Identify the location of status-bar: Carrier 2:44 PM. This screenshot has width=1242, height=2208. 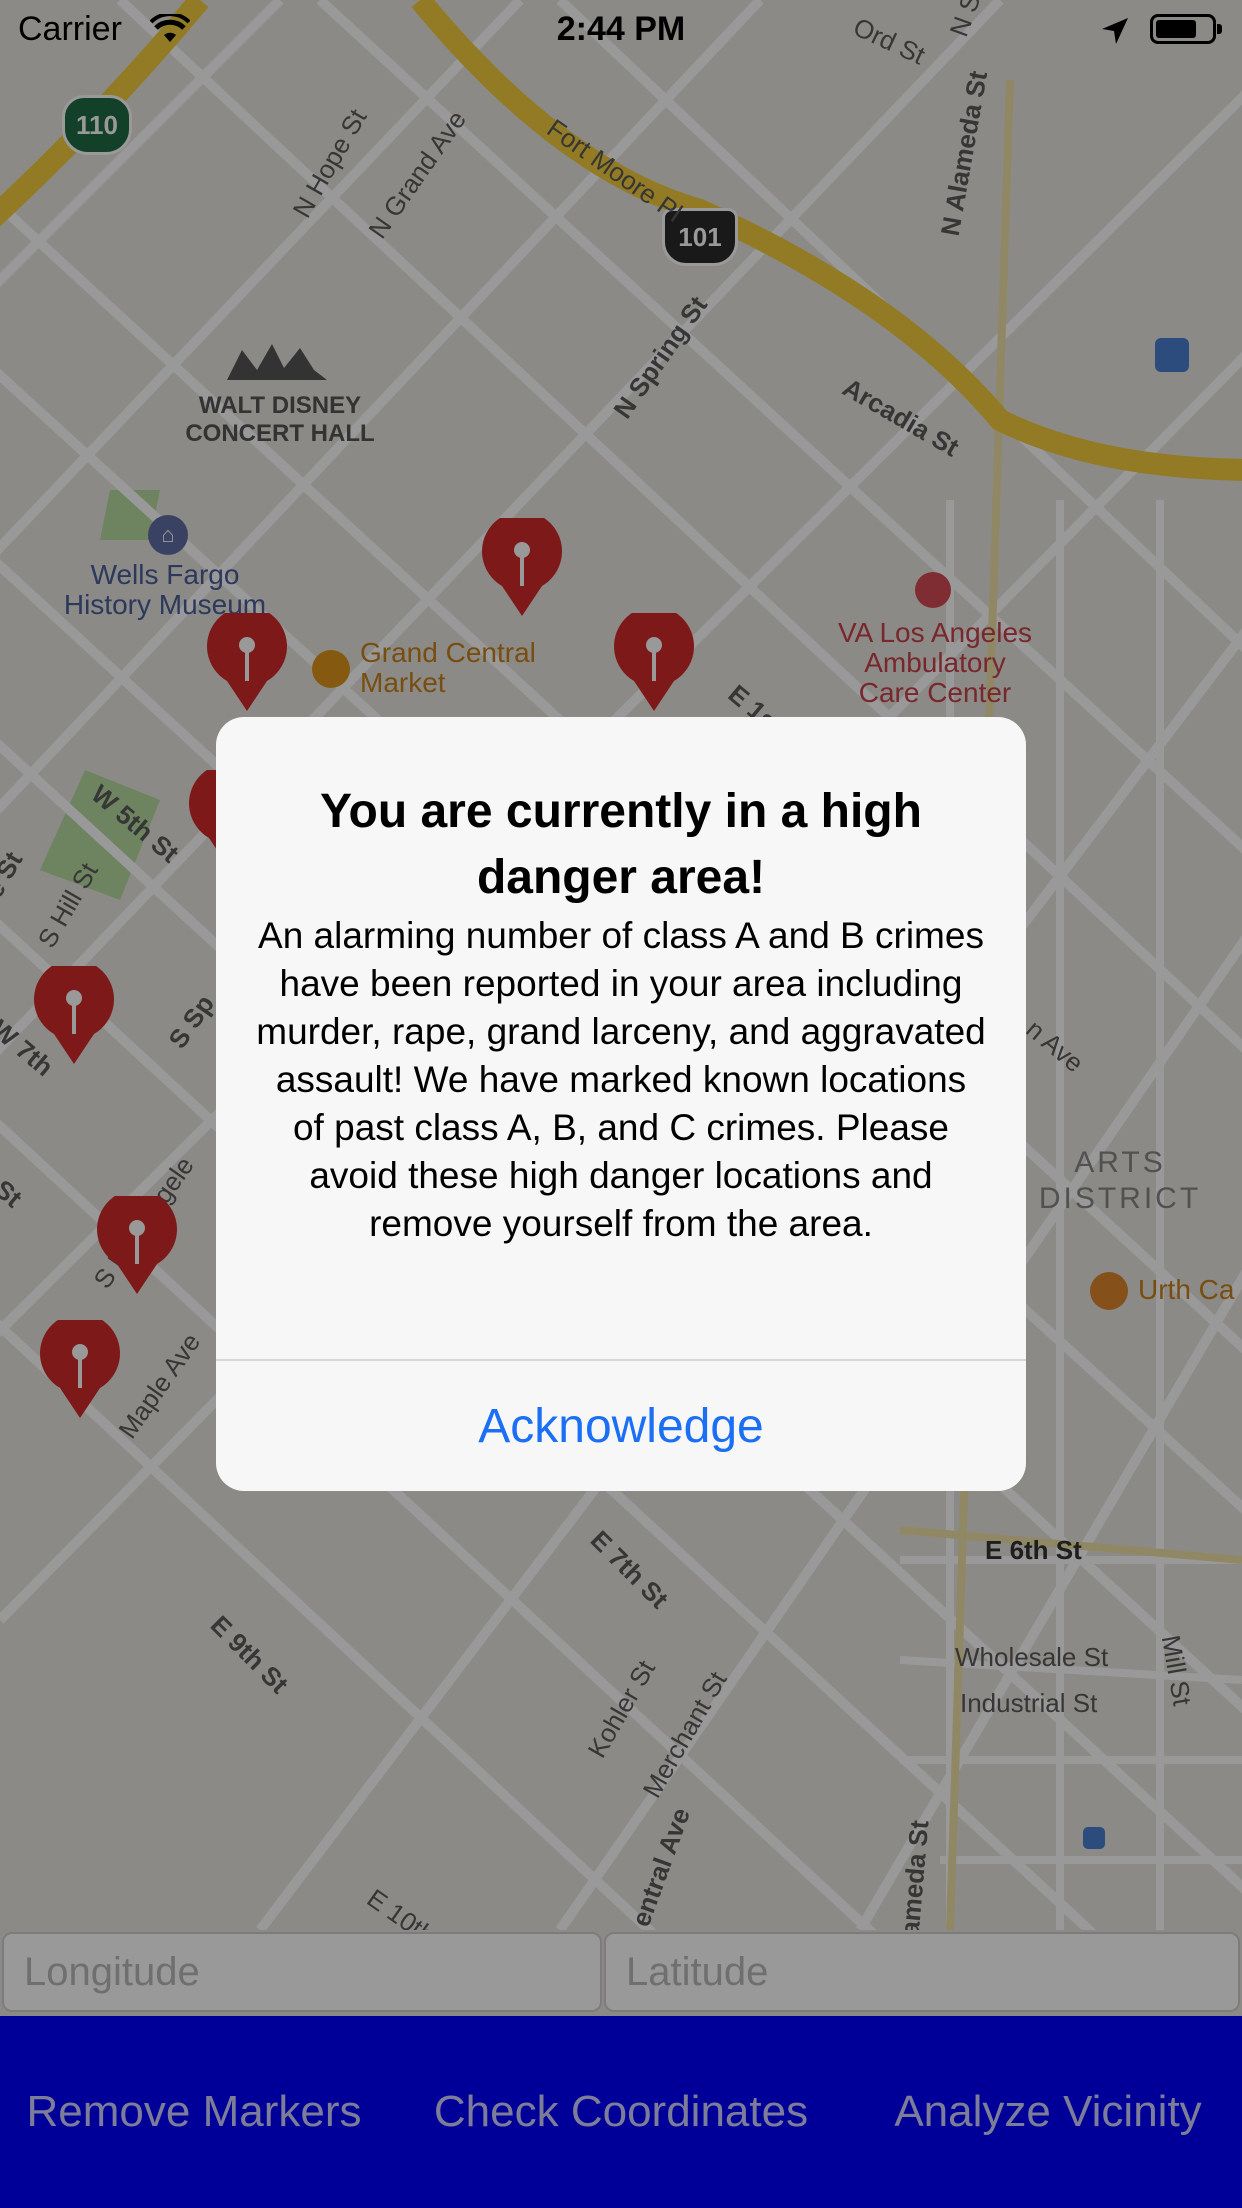
(621, 30).